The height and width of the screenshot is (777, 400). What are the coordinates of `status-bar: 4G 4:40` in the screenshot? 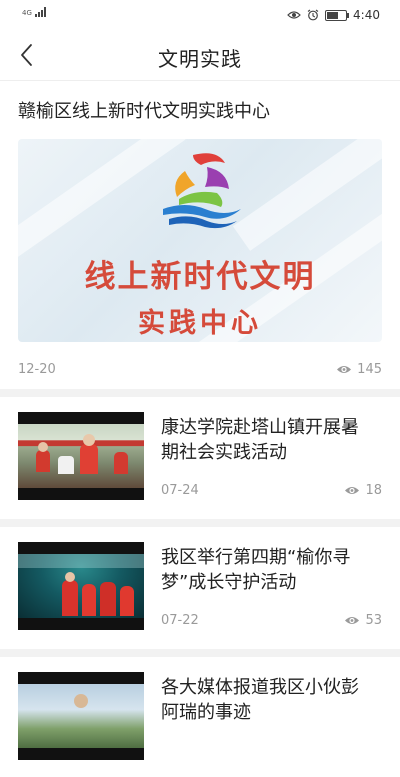 It's located at (200, 15).